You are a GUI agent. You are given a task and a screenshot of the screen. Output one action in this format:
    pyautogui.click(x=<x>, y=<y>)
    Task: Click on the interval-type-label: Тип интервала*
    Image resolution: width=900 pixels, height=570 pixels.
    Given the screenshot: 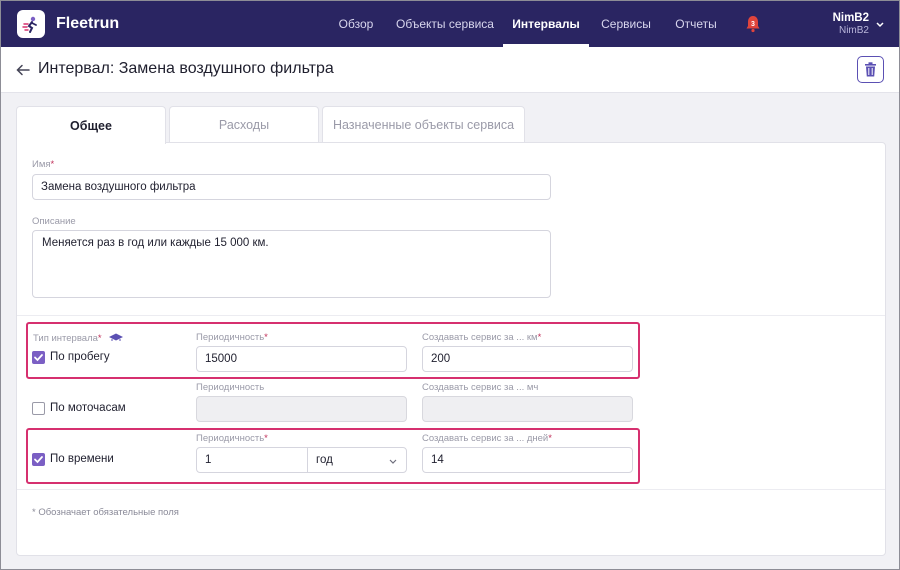 What is the action you would take?
    pyautogui.click(x=78, y=338)
    